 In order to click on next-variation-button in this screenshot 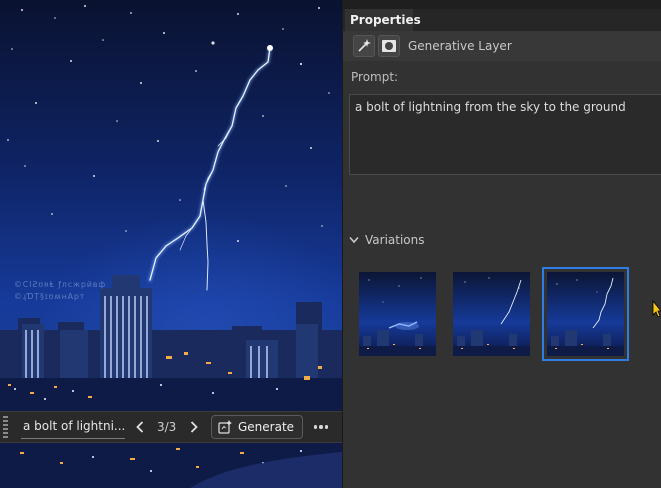, I will do `click(194, 427)`.